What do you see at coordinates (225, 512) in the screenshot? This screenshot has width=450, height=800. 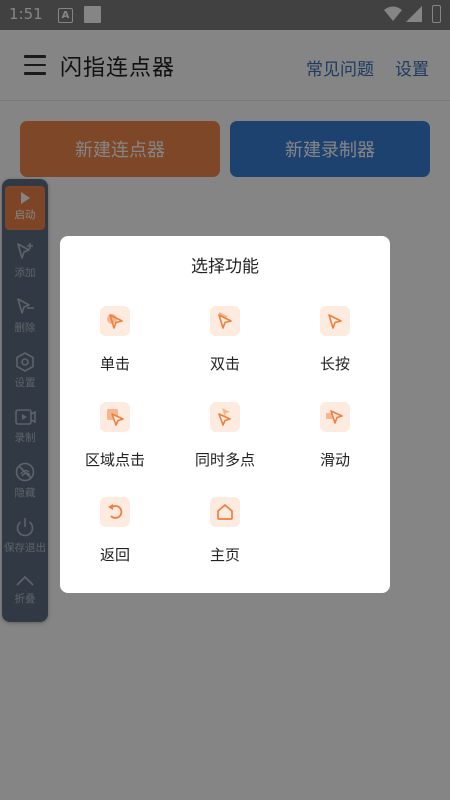 I see `home-icon` at bounding box center [225, 512].